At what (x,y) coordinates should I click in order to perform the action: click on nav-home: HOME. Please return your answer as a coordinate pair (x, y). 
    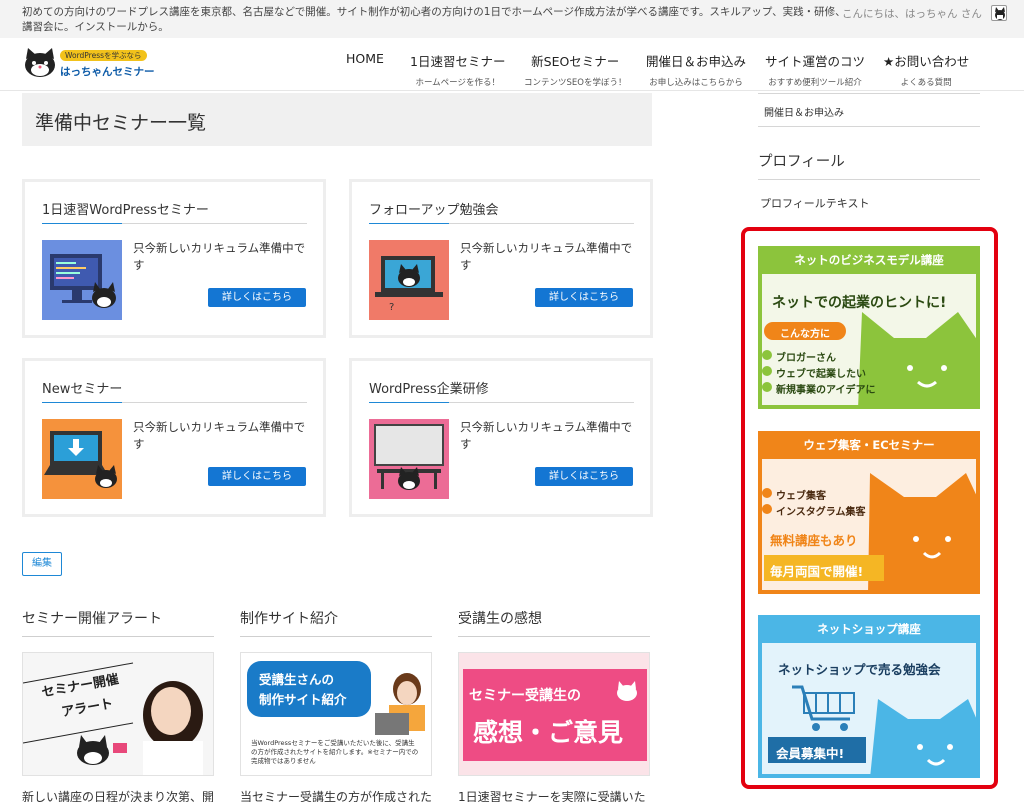
    Looking at the image, I should click on (365, 58).